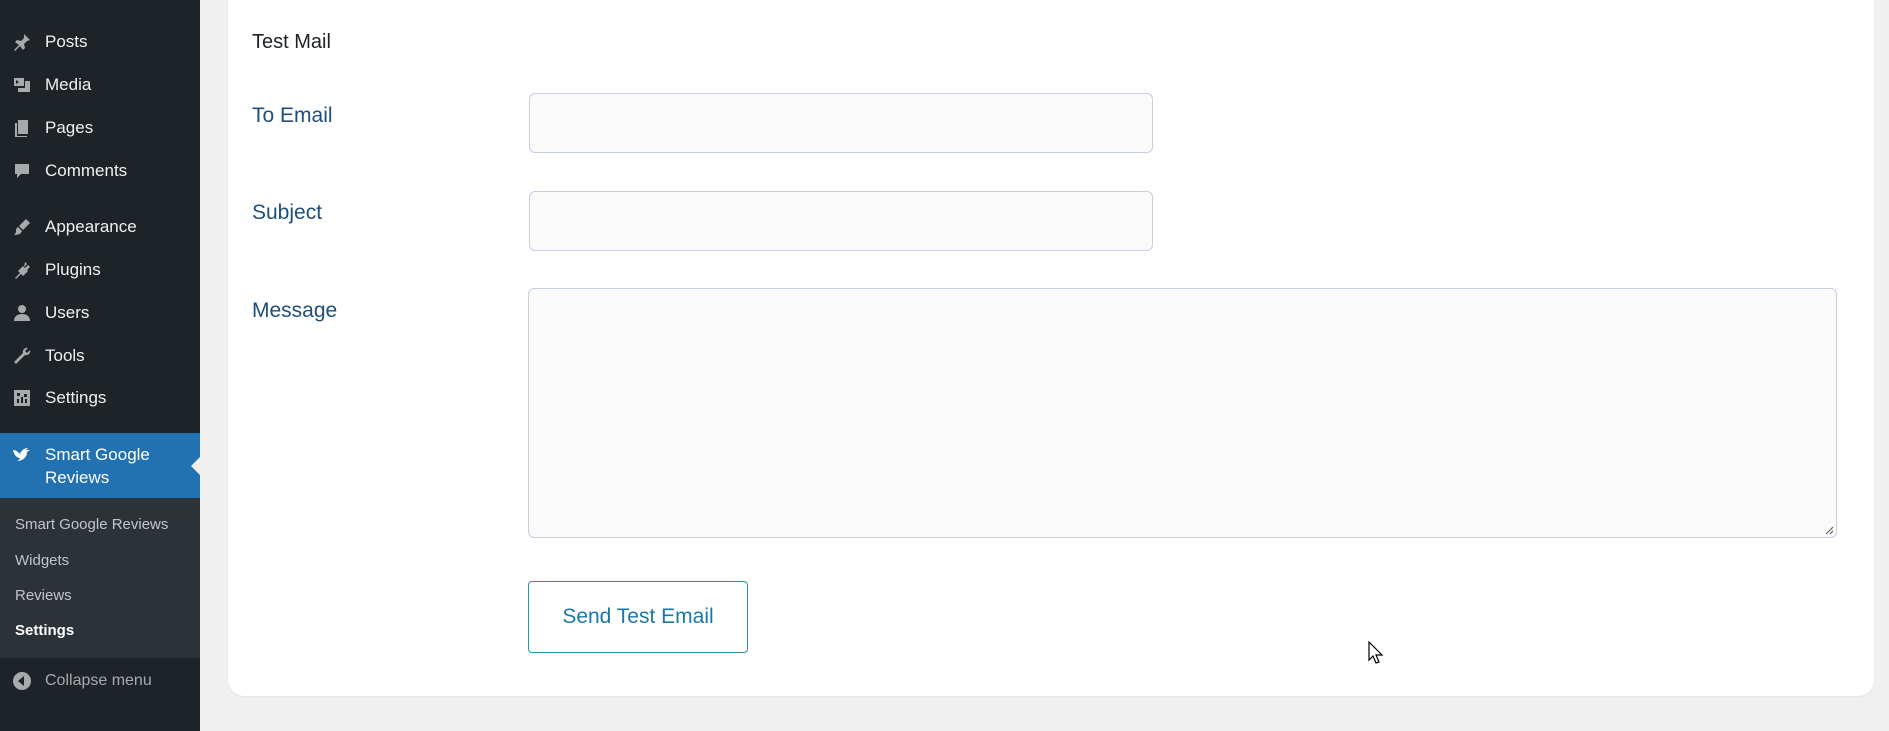 This screenshot has height=731, width=1889. What do you see at coordinates (841, 123) in the screenshot?
I see `to-email-input` at bounding box center [841, 123].